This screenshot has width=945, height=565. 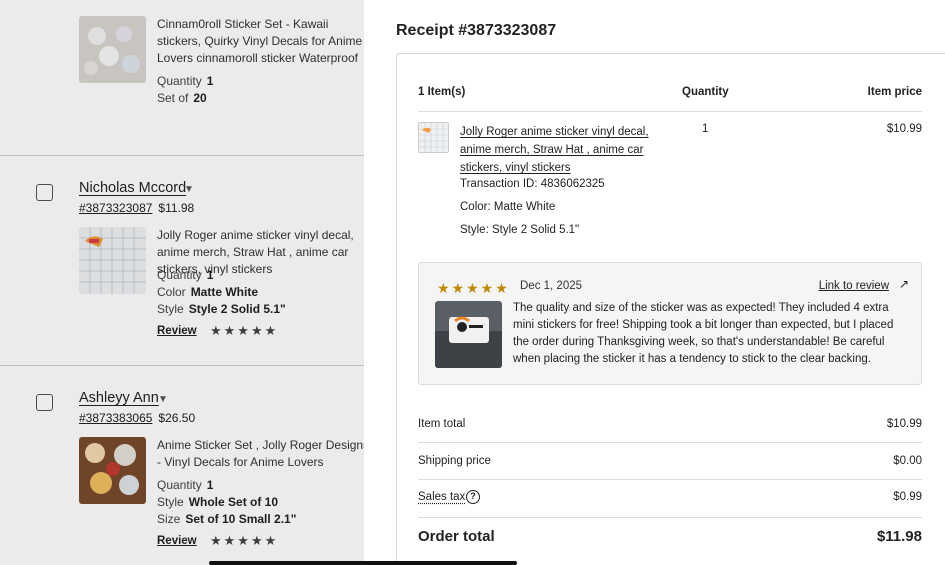 What do you see at coordinates (454, 461) in the screenshot?
I see `shipping-label: Shipping price` at bounding box center [454, 461].